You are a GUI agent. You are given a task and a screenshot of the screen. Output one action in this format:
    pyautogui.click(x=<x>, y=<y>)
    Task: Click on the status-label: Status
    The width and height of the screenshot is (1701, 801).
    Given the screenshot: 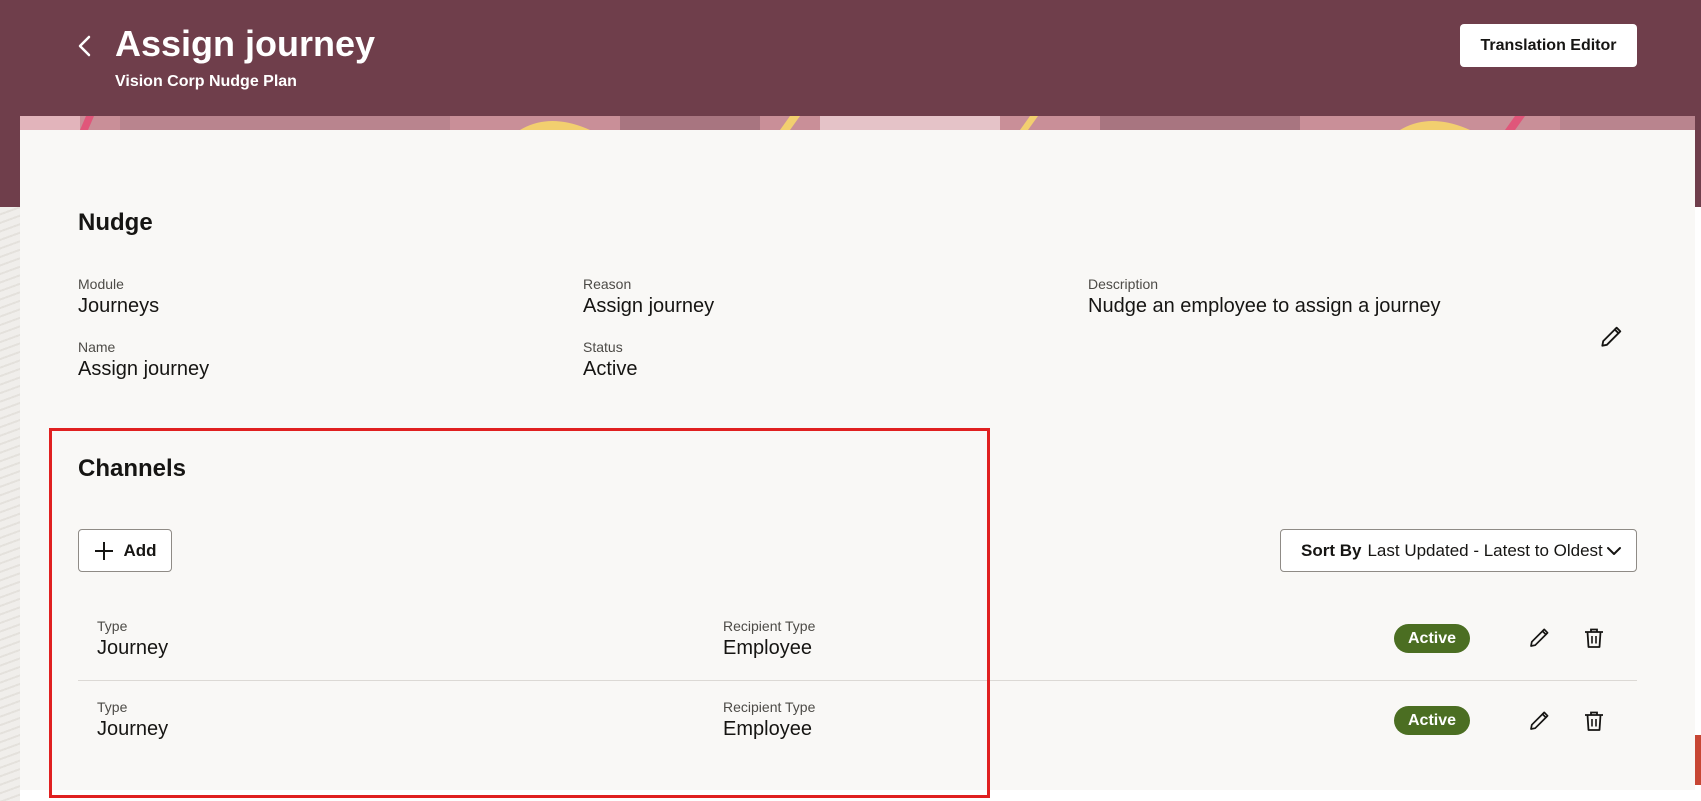 What is the action you would take?
    pyautogui.click(x=603, y=347)
    